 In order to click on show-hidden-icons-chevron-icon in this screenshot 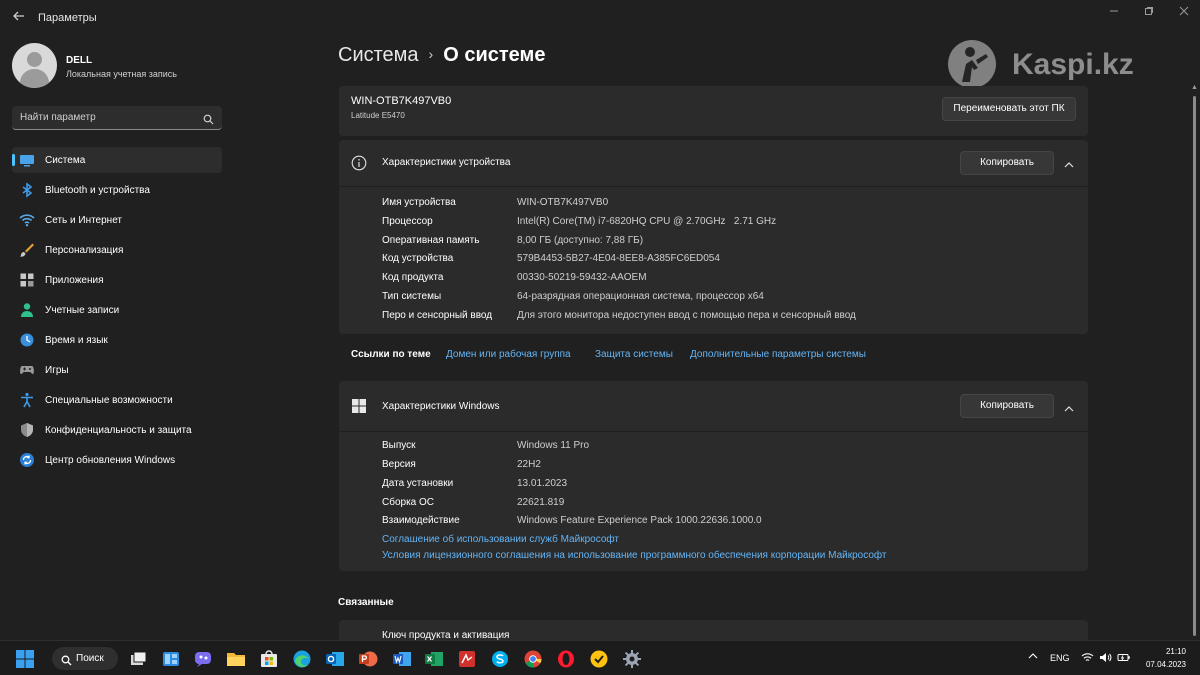, I will do `click(1033, 657)`.